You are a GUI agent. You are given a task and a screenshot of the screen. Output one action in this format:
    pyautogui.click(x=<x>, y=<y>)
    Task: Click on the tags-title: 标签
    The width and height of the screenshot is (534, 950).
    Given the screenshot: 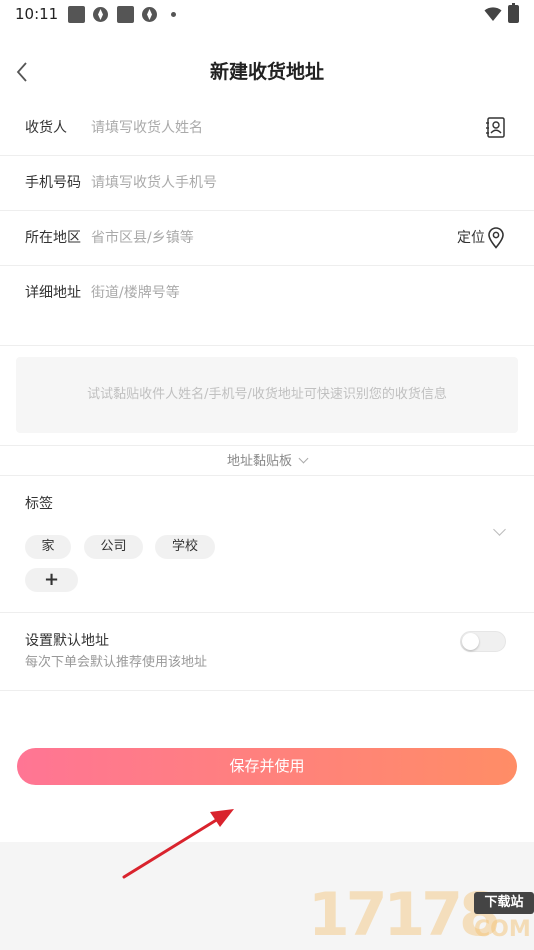 What is the action you would take?
    pyautogui.click(x=39, y=504)
    